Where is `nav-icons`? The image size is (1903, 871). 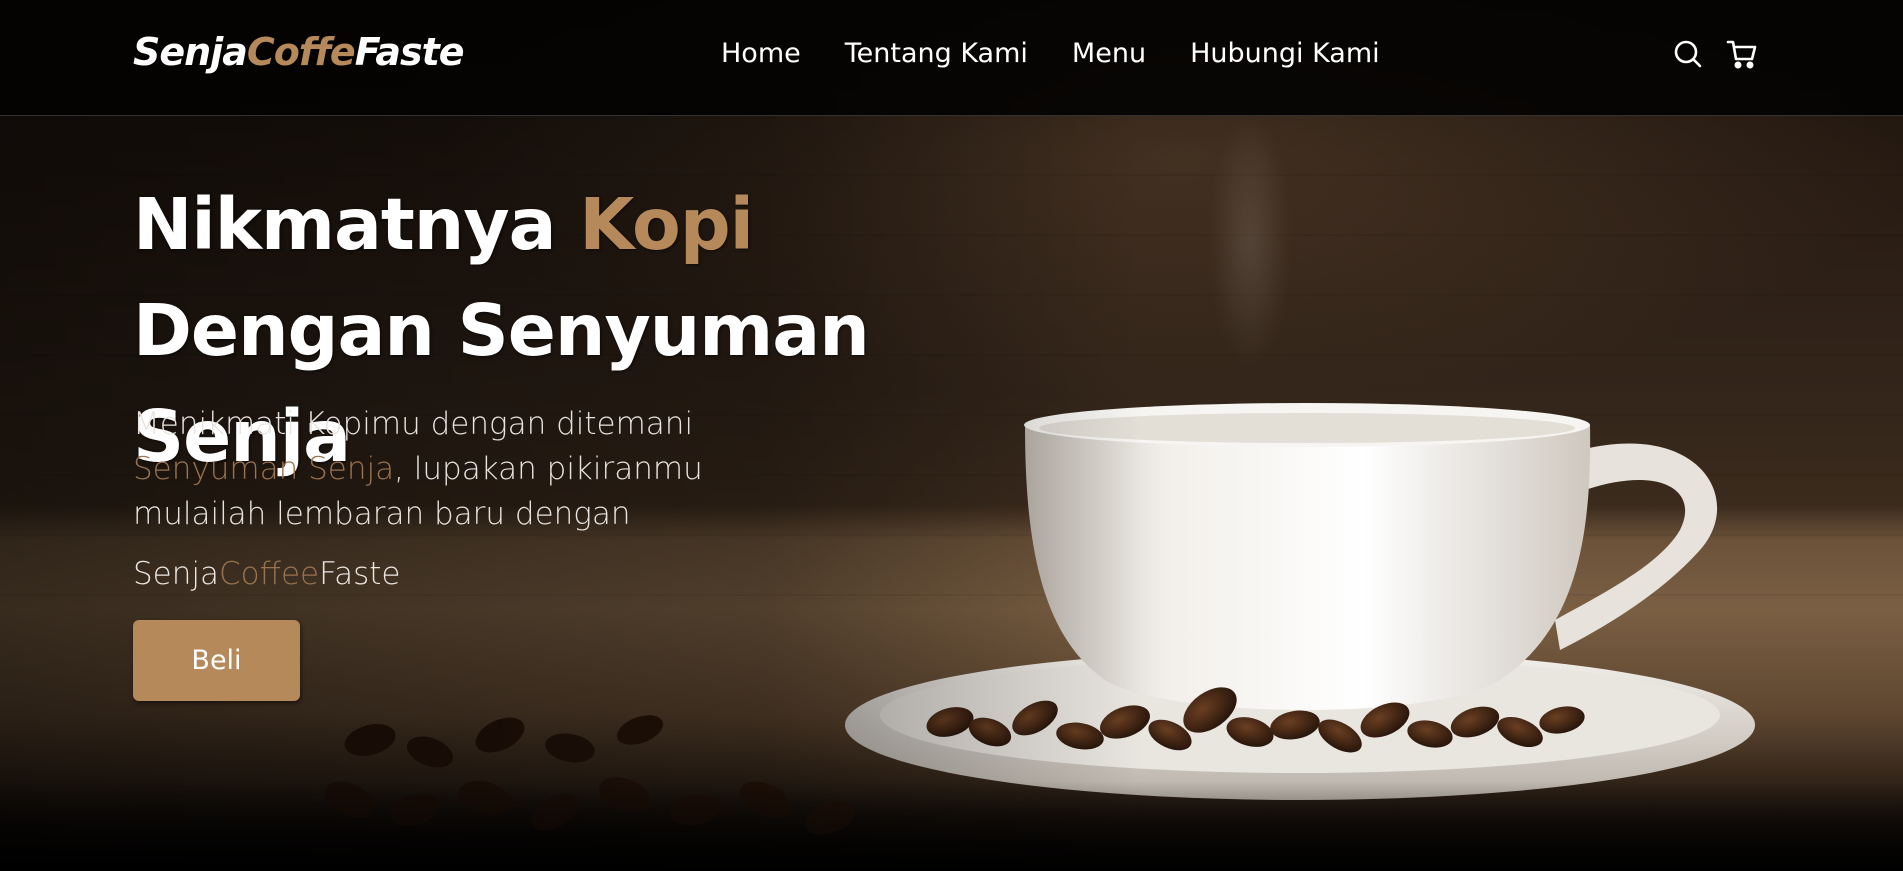
nav-icons is located at coordinates (1715, 54).